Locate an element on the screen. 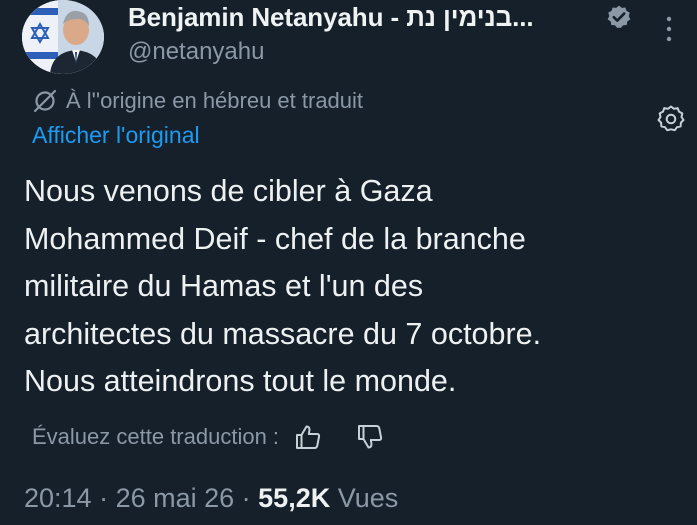  tweet-text-line: Nous venons de cibler à Gaza is located at coordinates (228, 191).